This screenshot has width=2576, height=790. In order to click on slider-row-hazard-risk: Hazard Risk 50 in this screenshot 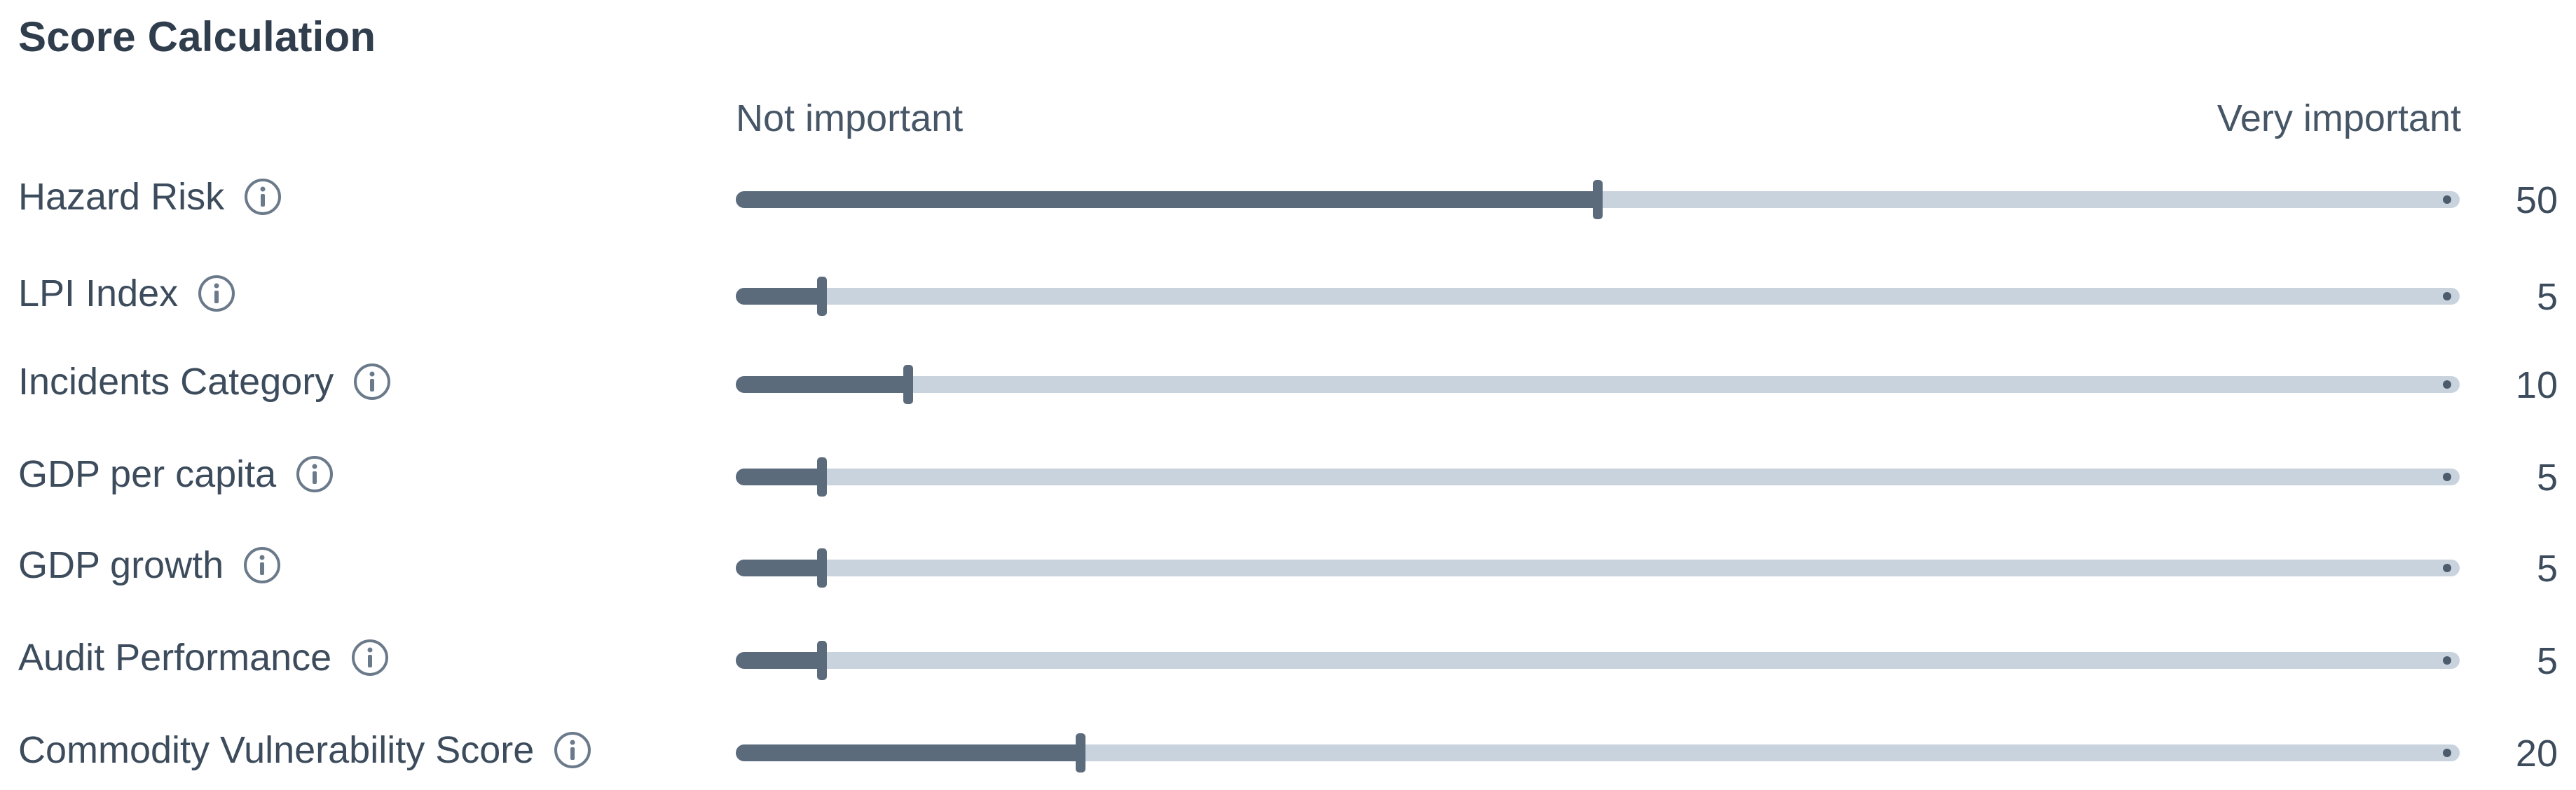, I will do `click(1288, 197)`.